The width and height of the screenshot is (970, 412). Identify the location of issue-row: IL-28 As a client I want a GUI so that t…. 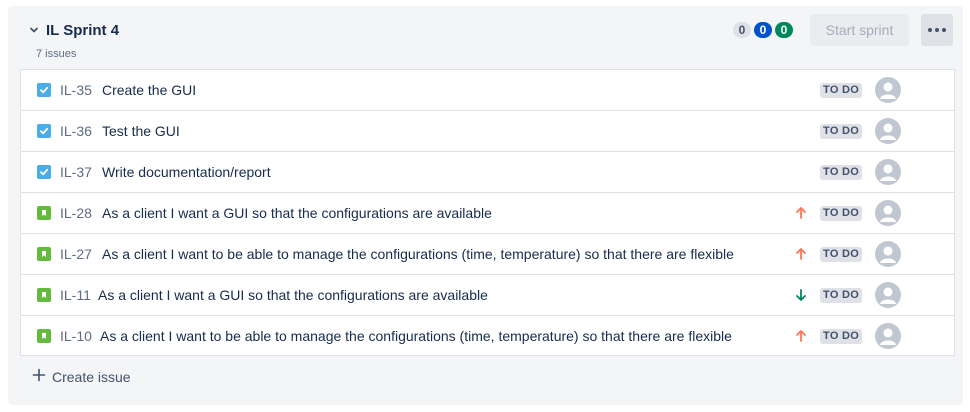
(487, 213).